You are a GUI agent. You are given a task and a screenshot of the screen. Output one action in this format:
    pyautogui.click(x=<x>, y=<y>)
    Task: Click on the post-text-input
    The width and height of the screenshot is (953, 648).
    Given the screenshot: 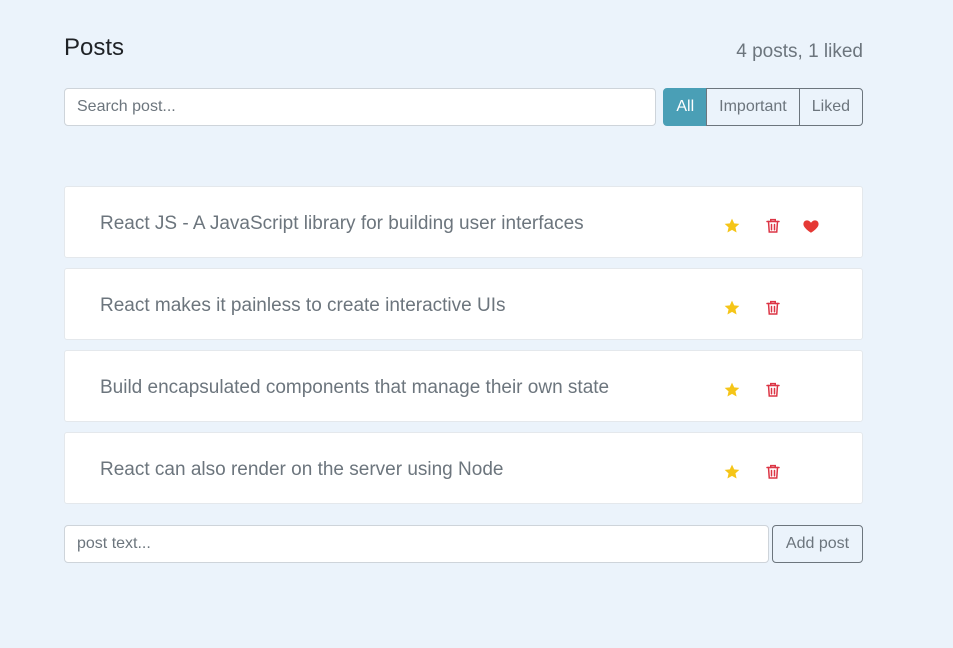 What is the action you would take?
    pyautogui.click(x=416, y=544)
    